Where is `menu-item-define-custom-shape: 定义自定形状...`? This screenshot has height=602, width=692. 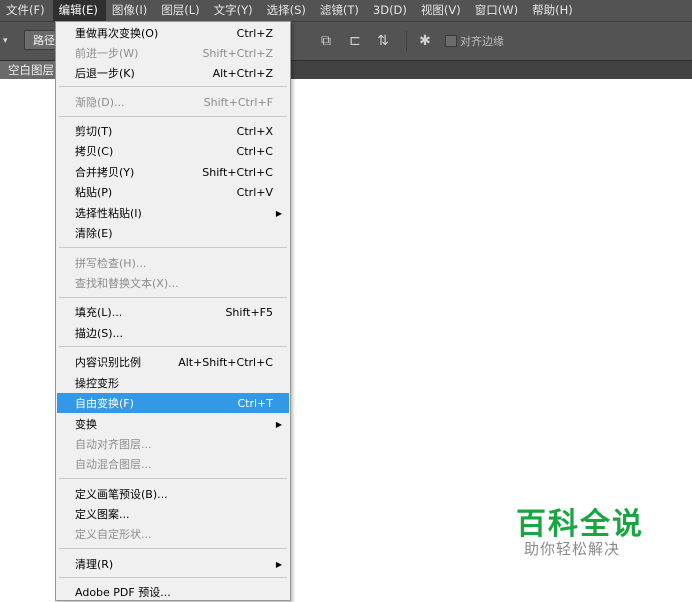 menu-item-define-custom-shape: 定义自定形状... is located at coordinates (173, 534).